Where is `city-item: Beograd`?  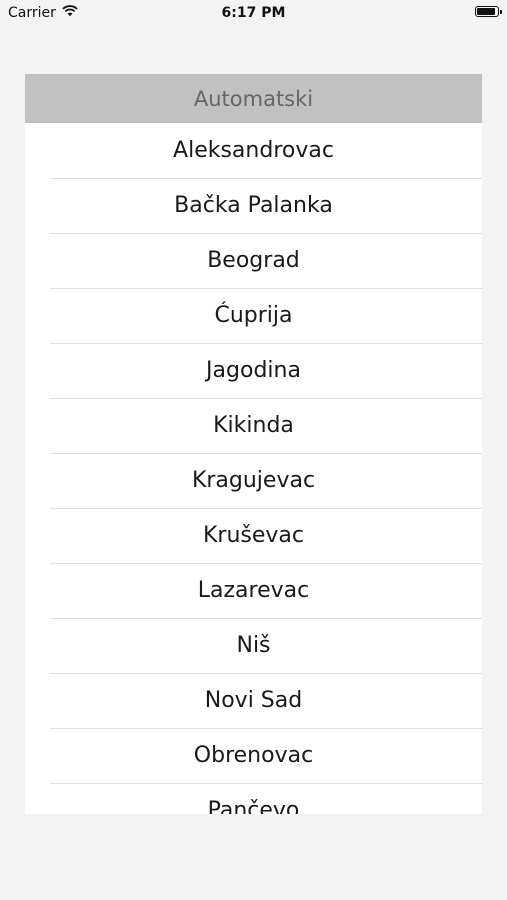
city-item: Beograd is located at coordinates (253, 260).